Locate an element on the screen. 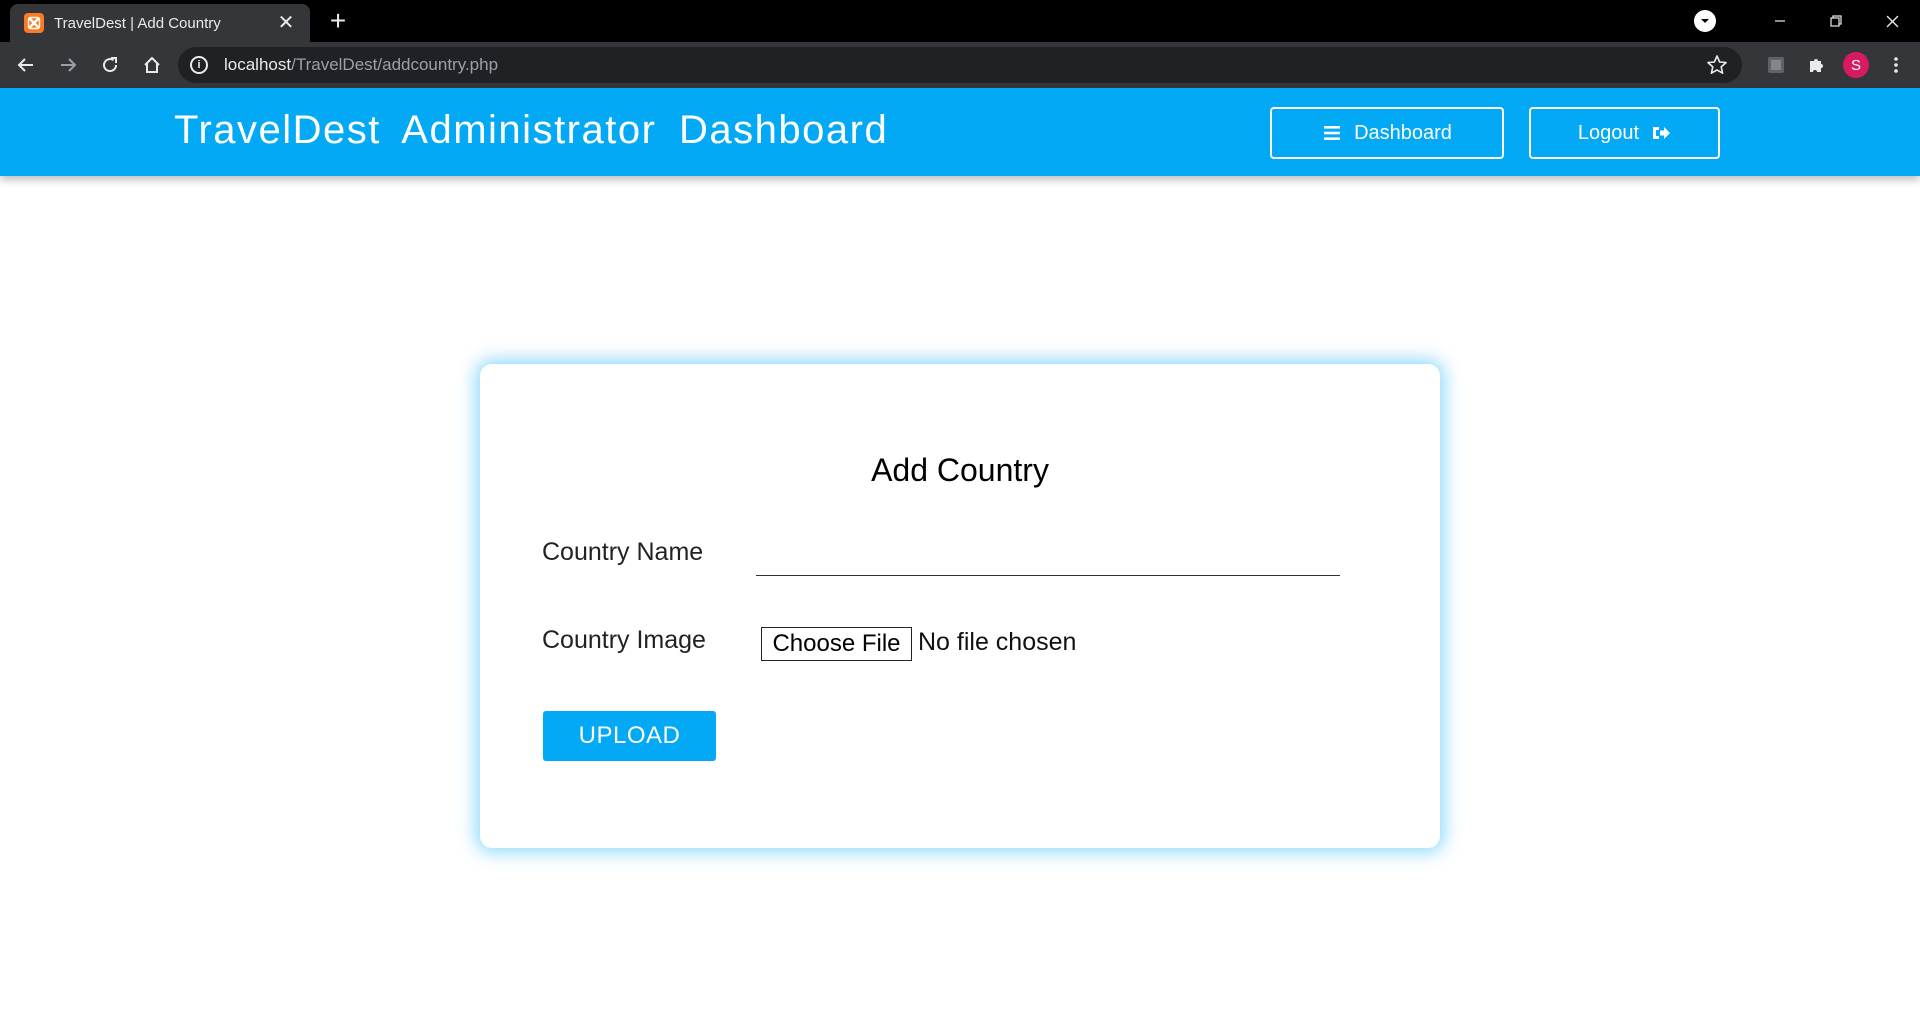 This screenshot has width=1920, height=1030. form-title: Add Country is located at coordinates (960, 470).